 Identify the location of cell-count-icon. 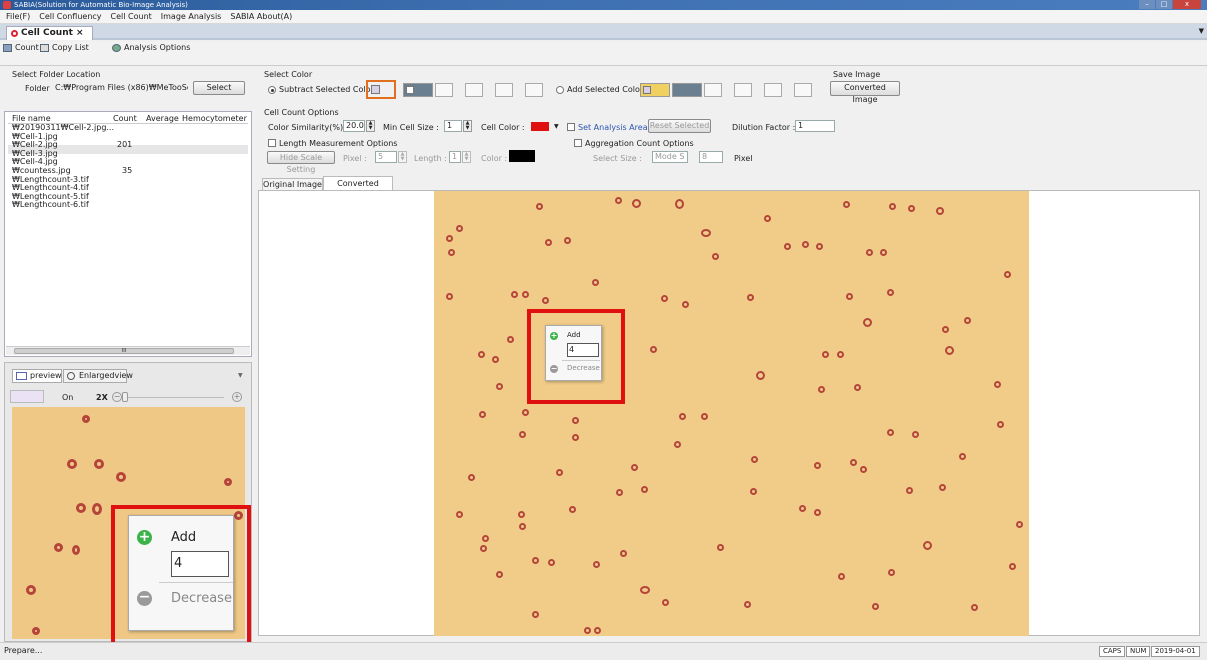
(14, 33).